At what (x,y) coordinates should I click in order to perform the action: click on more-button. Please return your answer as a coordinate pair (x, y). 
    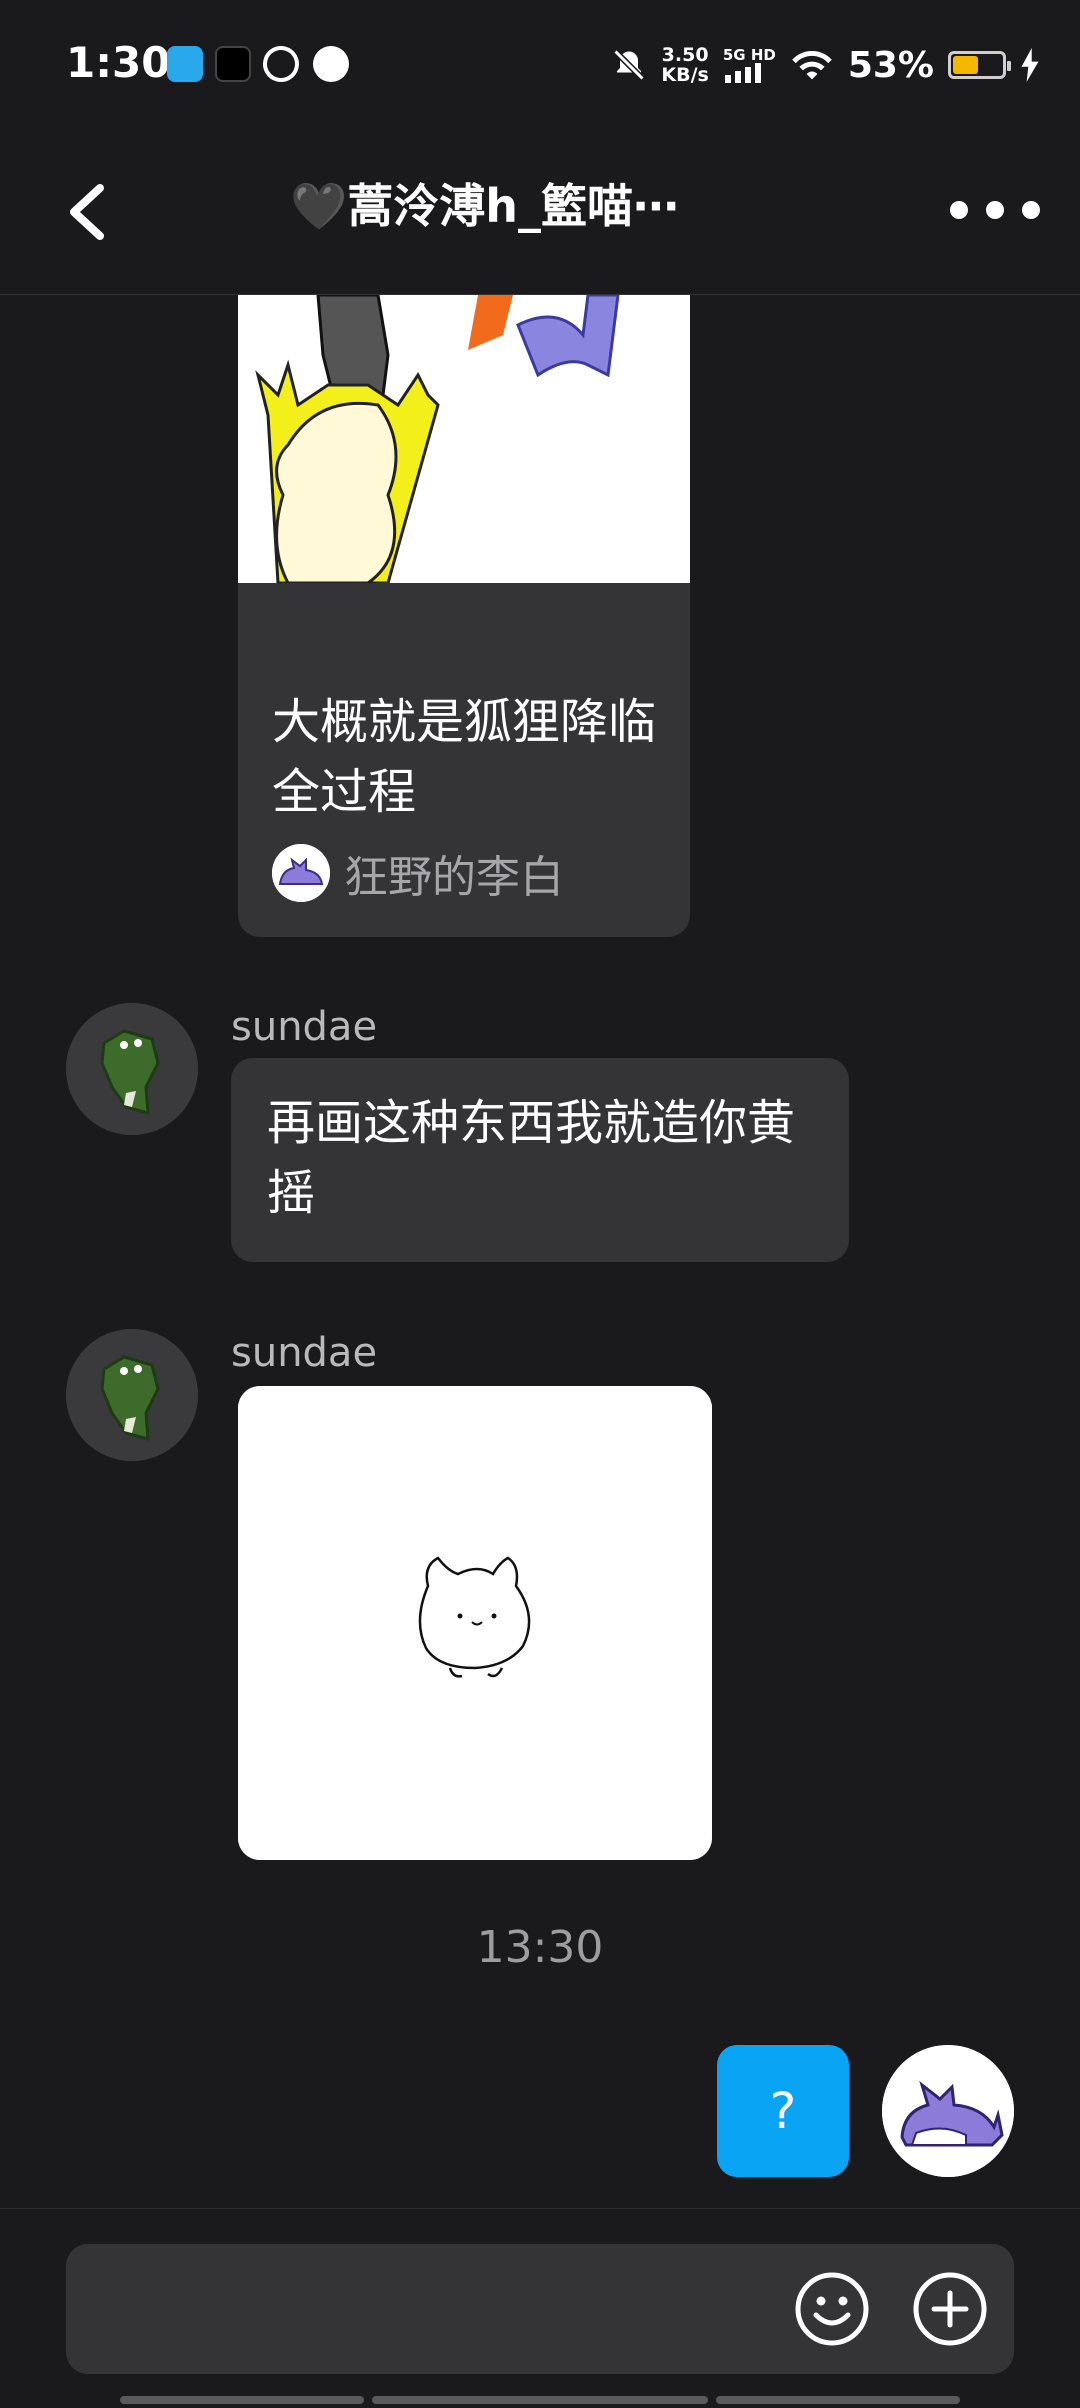
    Looking at the image, I should click on (995, 210).